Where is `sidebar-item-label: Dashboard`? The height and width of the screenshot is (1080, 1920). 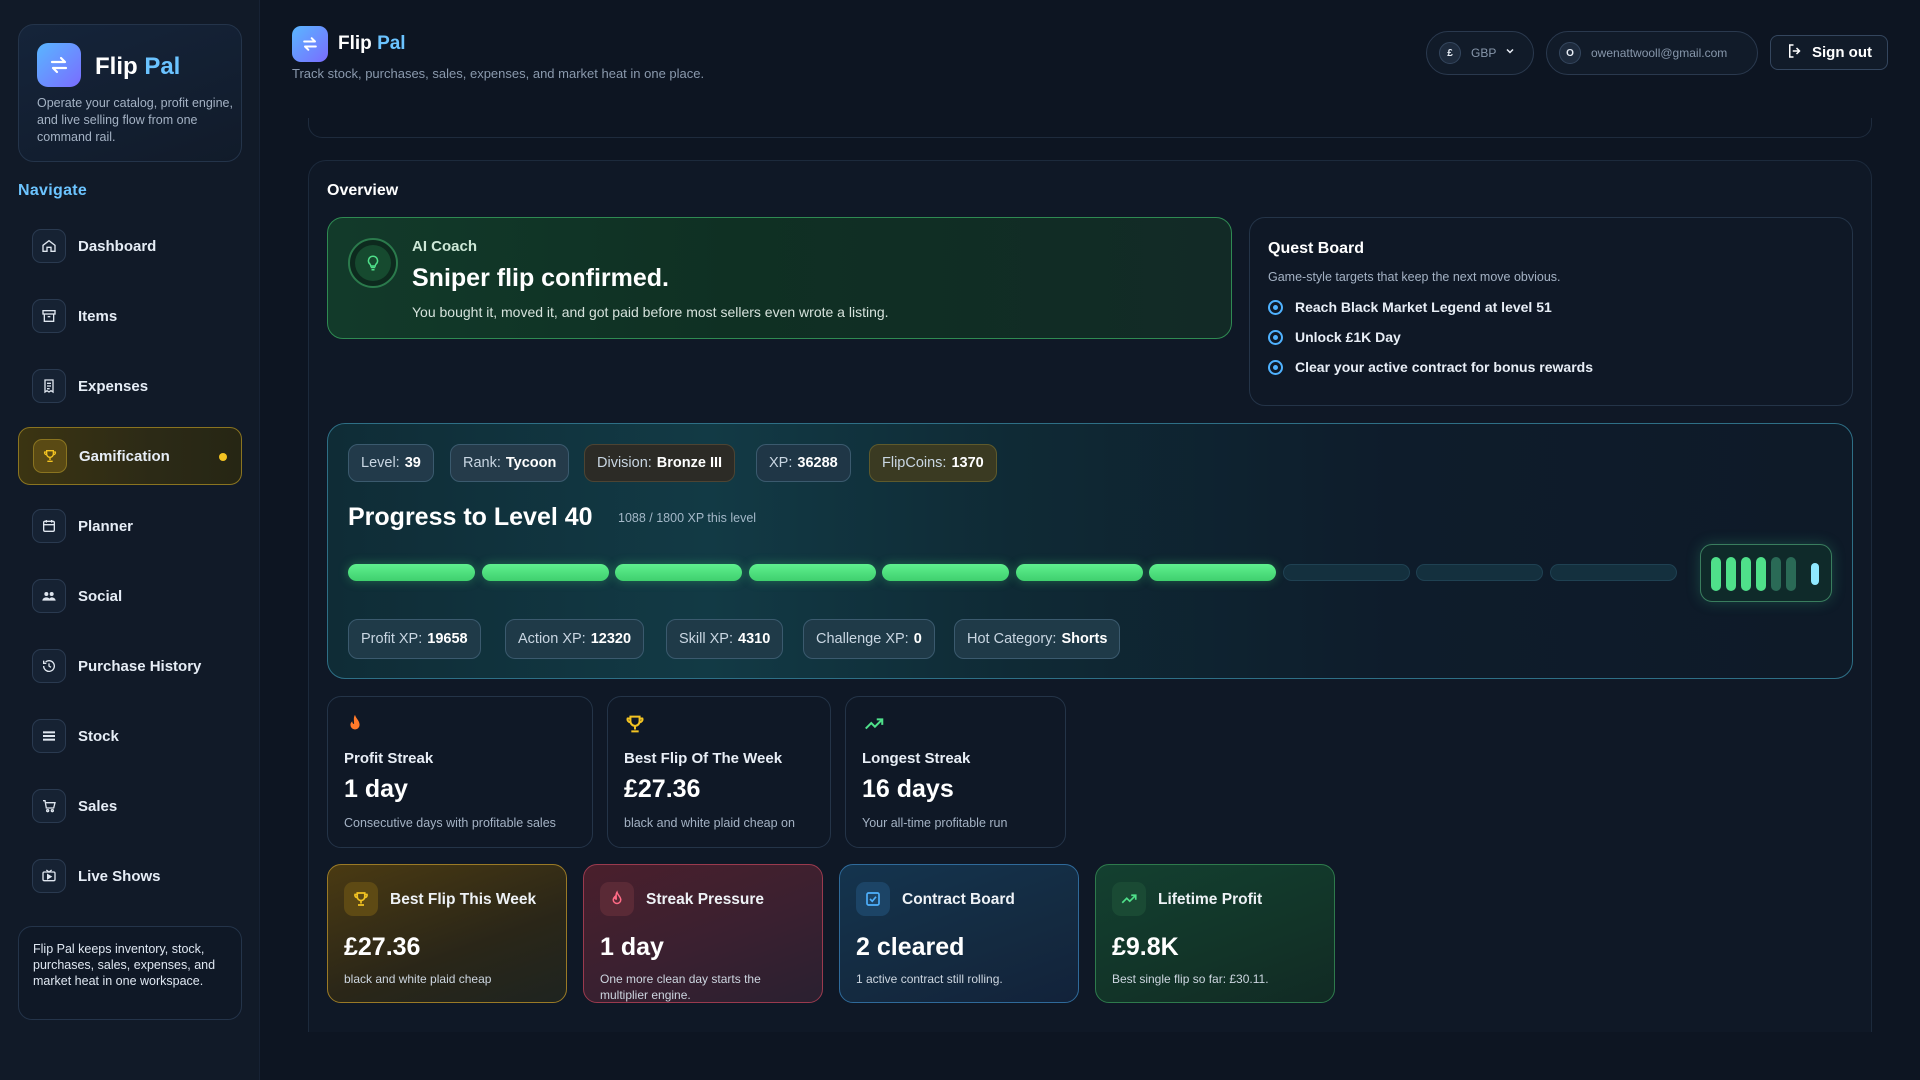
sidebar-item-label: Dashboard is located at coordinates (117, 246).